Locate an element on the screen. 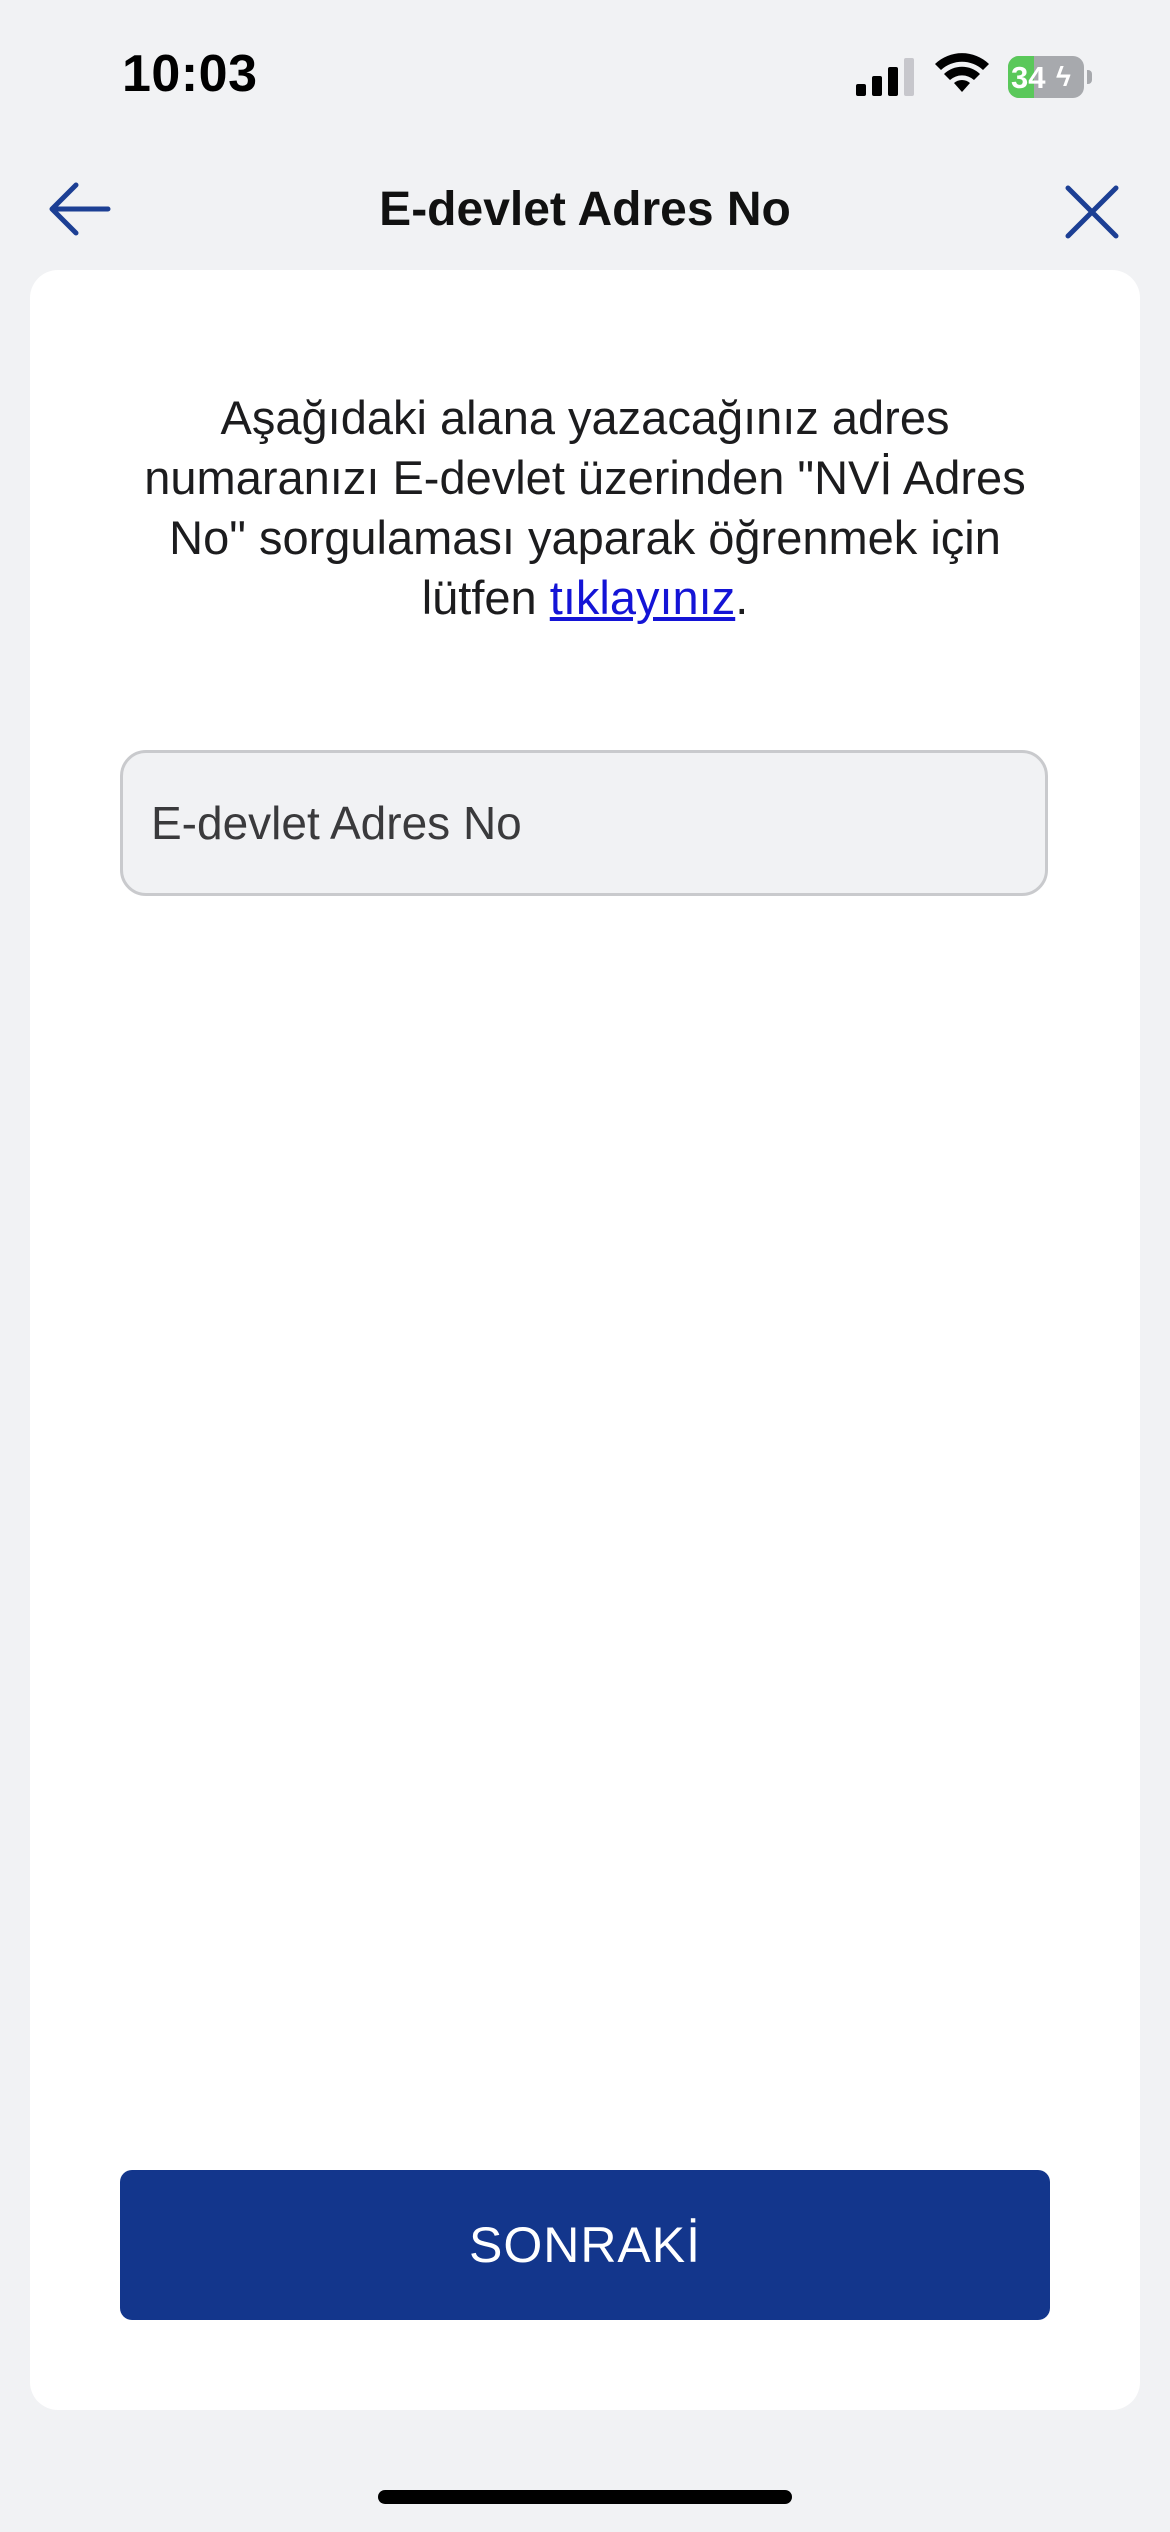 The height and width of the screenshot is (2532, 1170). arrow-left-icon is located at coordinates (79, 209).